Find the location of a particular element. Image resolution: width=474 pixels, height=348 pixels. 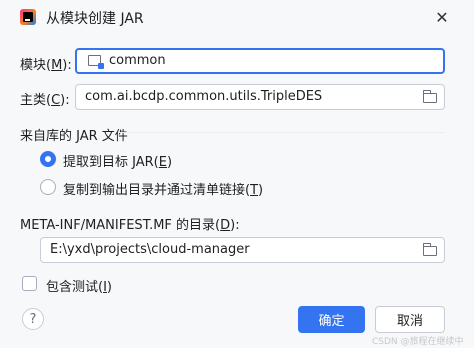

main-class-field: com.ai.bcdp.common.utils.TripleDES is located at coordinates (260, 97).